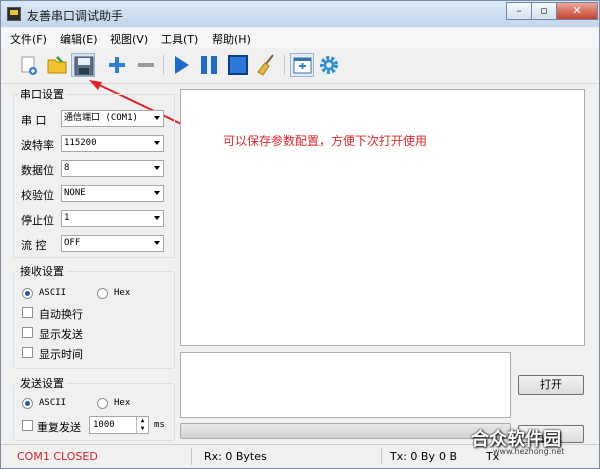 This screenshot has width=600, height=469. What do you see at coordinates (53, 403) in the screenshot?
I see `send-ascii-label: ASCII` at bounding box center [53, 403].